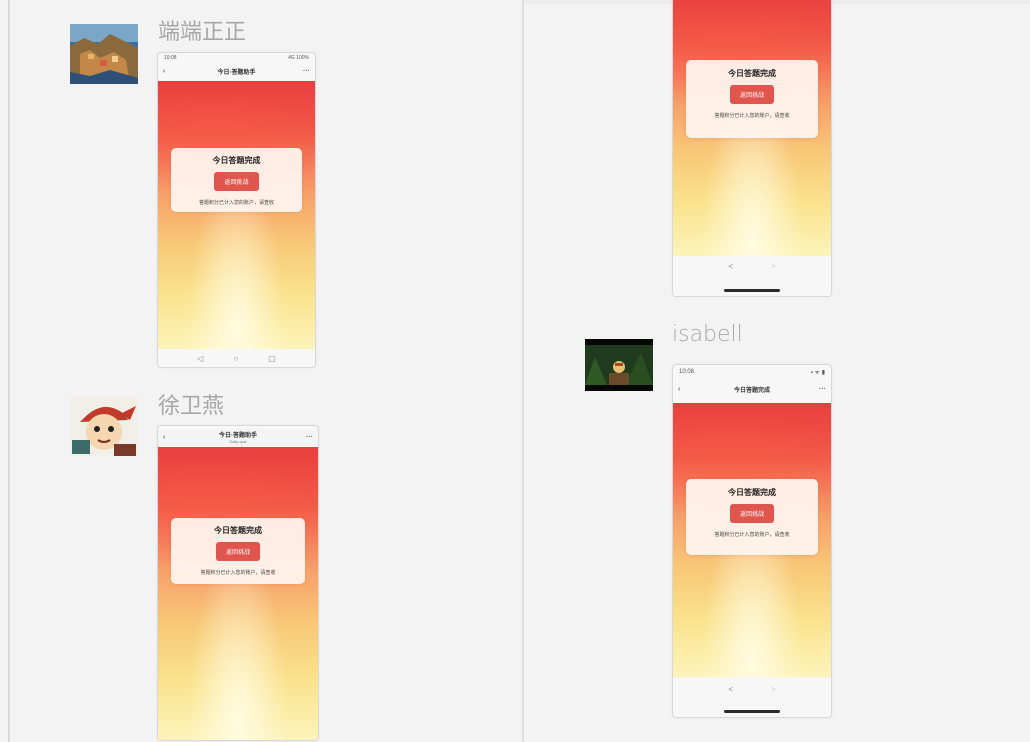  What do you see at coordinates (707, 334) in the screenshot?
I see `username: isabell` at bounding box center [707, 334].